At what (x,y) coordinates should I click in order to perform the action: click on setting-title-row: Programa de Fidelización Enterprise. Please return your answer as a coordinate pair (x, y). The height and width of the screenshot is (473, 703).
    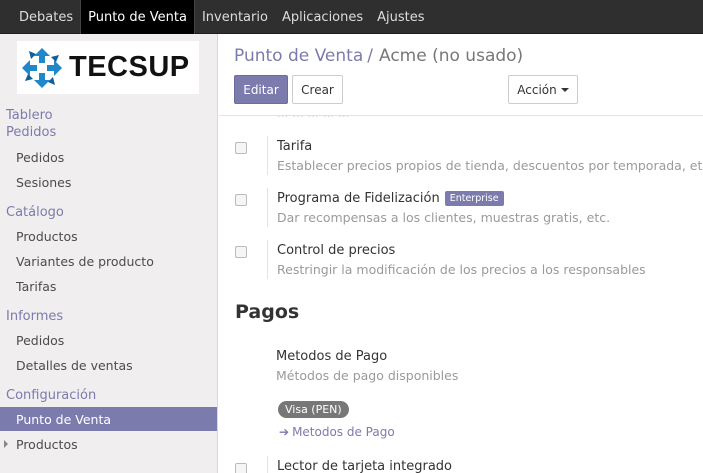
    Looking at the image, I should click on (487, 198).